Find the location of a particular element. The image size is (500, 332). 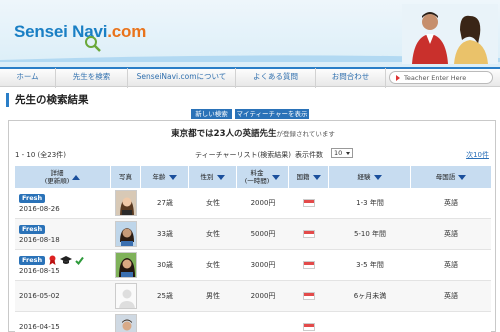

col-age: 年齢 is located at coordinates (165, 177).